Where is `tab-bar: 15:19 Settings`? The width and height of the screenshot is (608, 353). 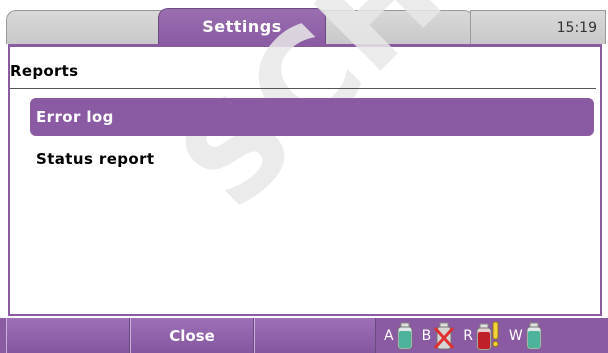 tab-bar: 15:19 Settings is located at coordinates (304, 22).